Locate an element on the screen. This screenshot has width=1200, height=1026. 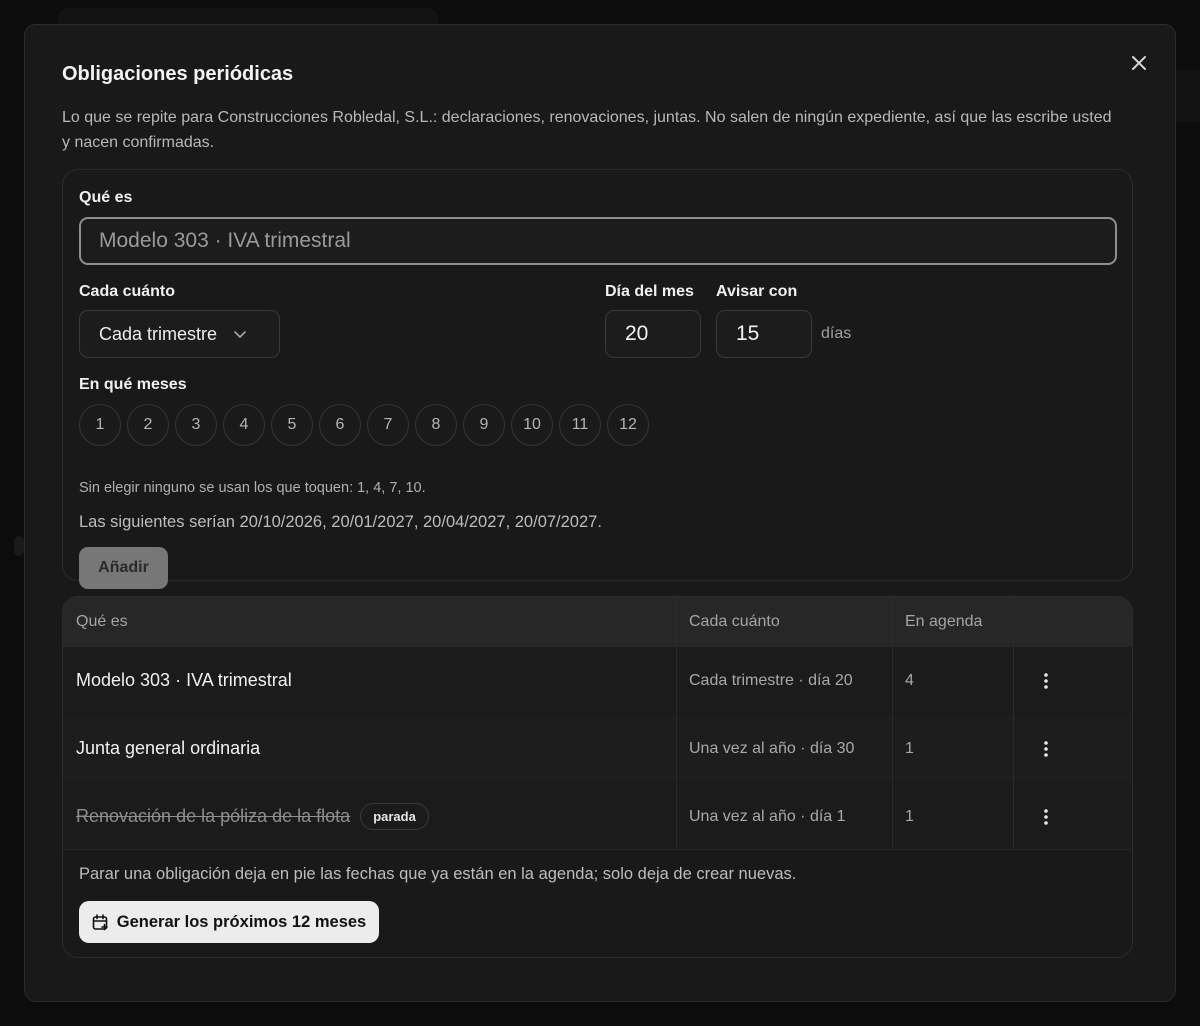
notify-unit: días is located at coordinates (836, 333).